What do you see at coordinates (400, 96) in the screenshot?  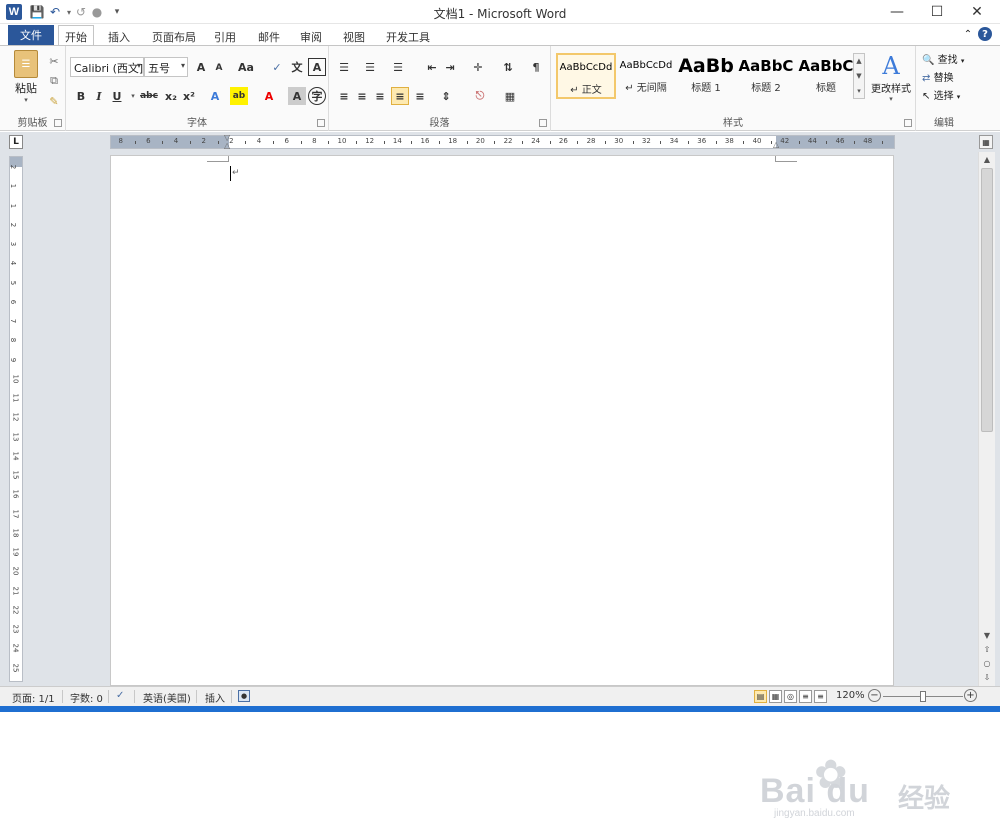 I see `justify-icon: ≡` at bounding box center [400, 96].